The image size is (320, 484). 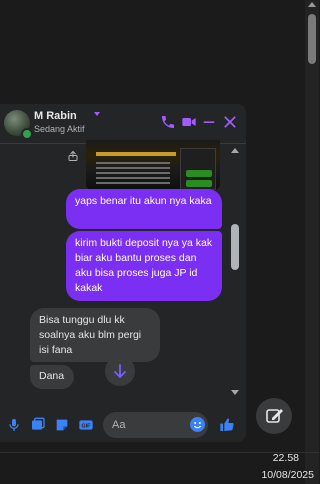 I want to click on new-message-button, so click(x=274, y=416).